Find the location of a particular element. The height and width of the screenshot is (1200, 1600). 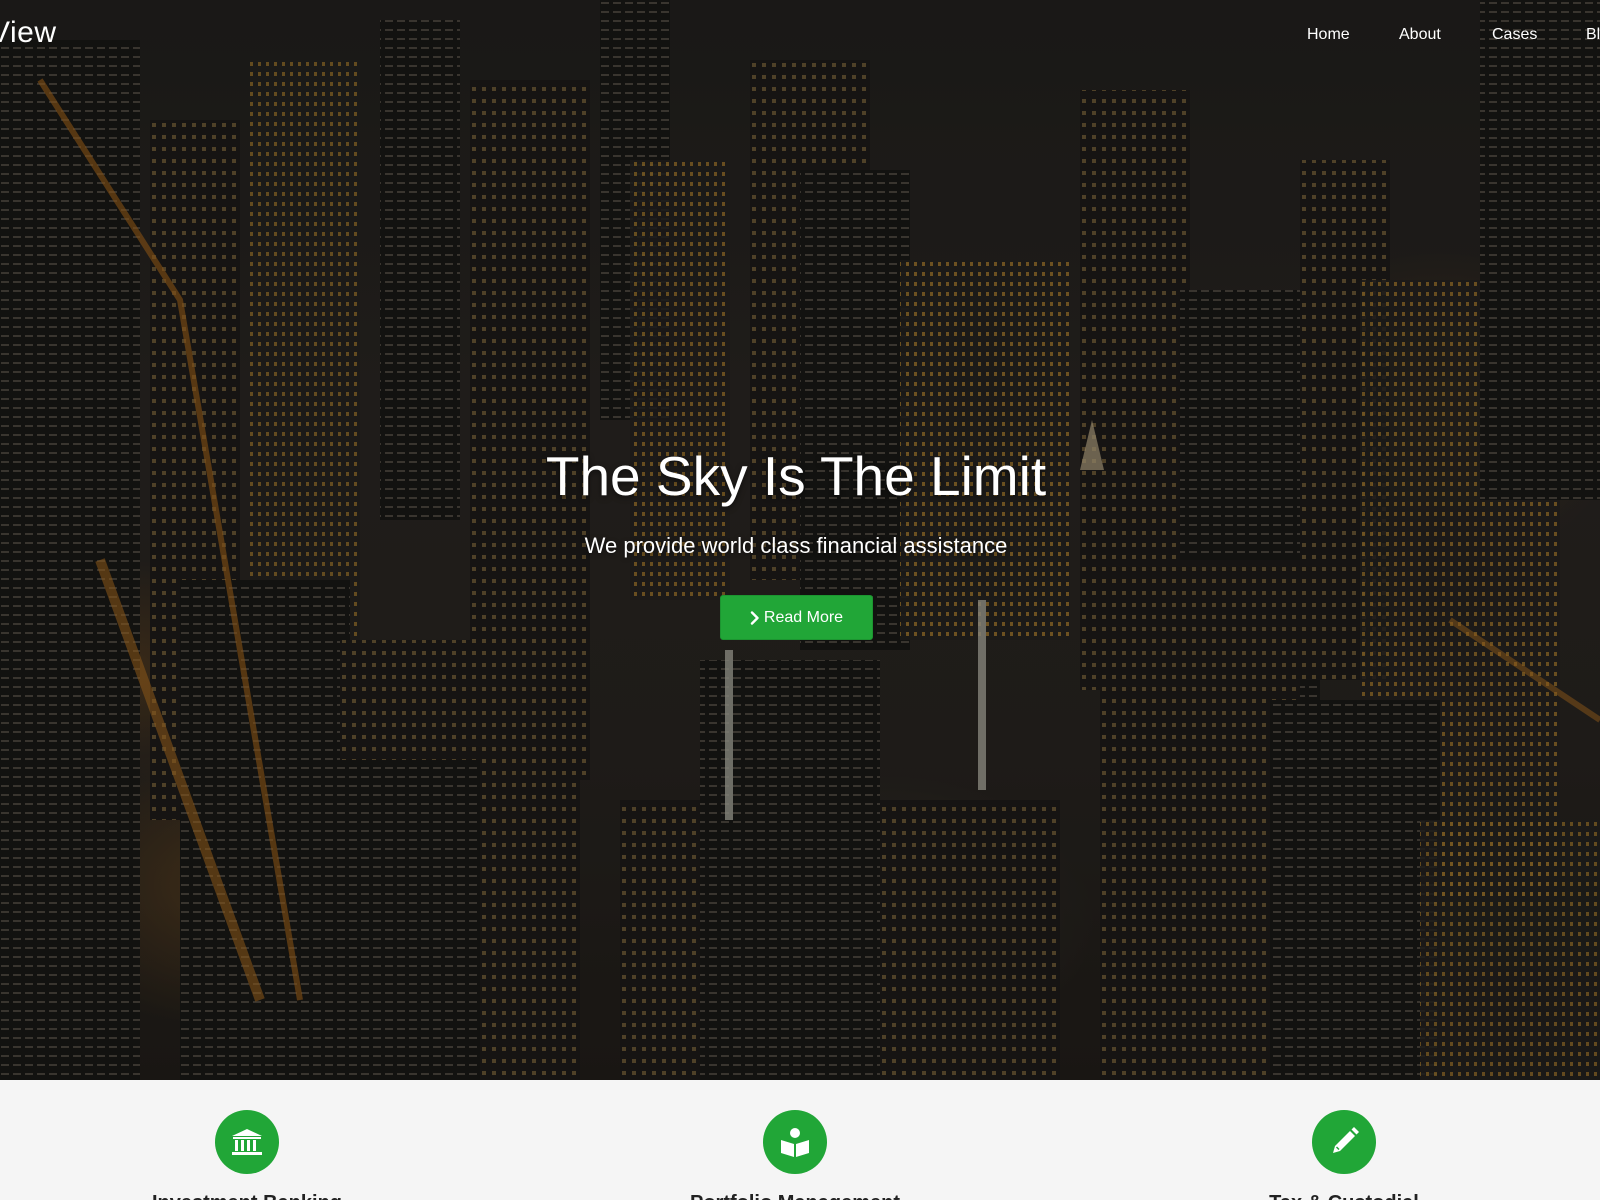

nav-item-about: About is located at coordinates (1420, 35).